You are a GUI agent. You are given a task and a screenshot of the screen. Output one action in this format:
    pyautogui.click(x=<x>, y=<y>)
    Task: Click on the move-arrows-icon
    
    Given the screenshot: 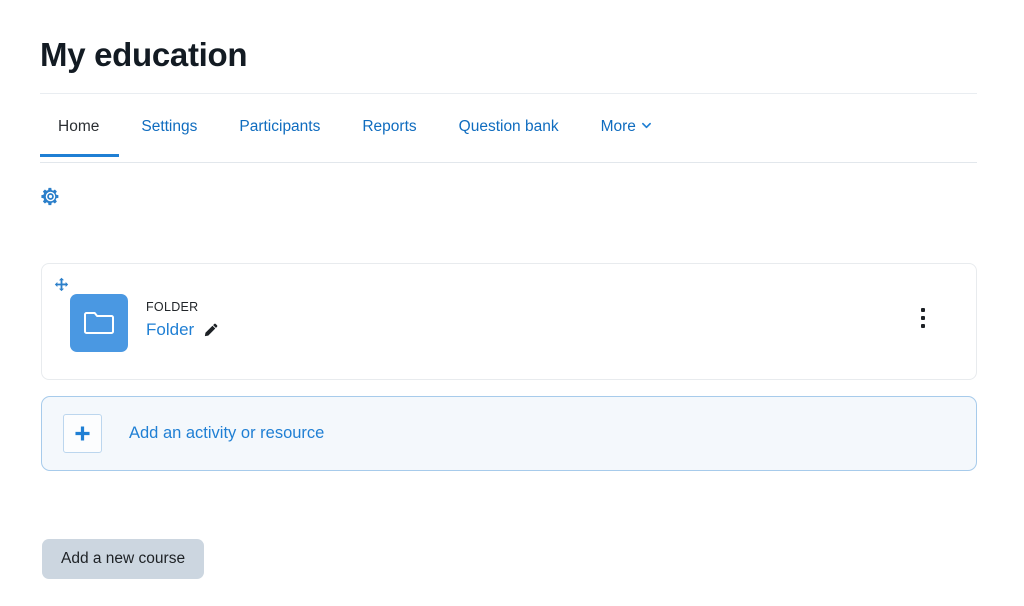 What is the action you would take?
    pyautogui.click(x=62, y=285)
    